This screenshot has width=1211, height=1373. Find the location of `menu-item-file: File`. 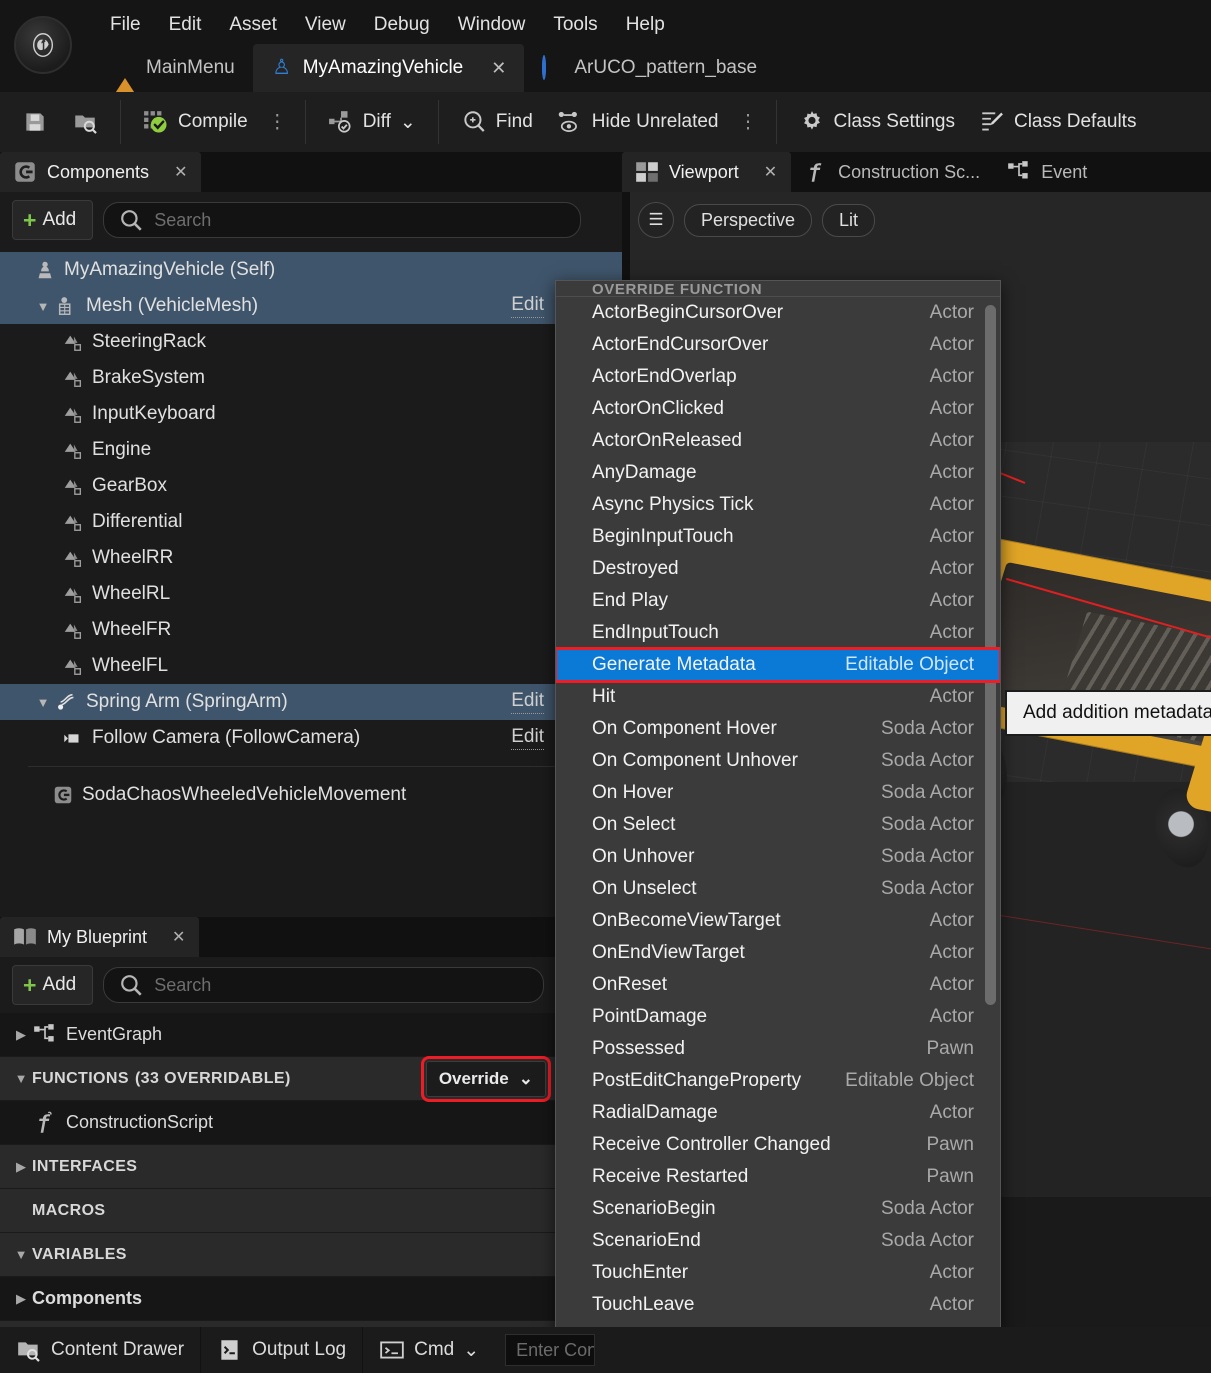

menu-item-file: File is located at coordinates (125, 25).